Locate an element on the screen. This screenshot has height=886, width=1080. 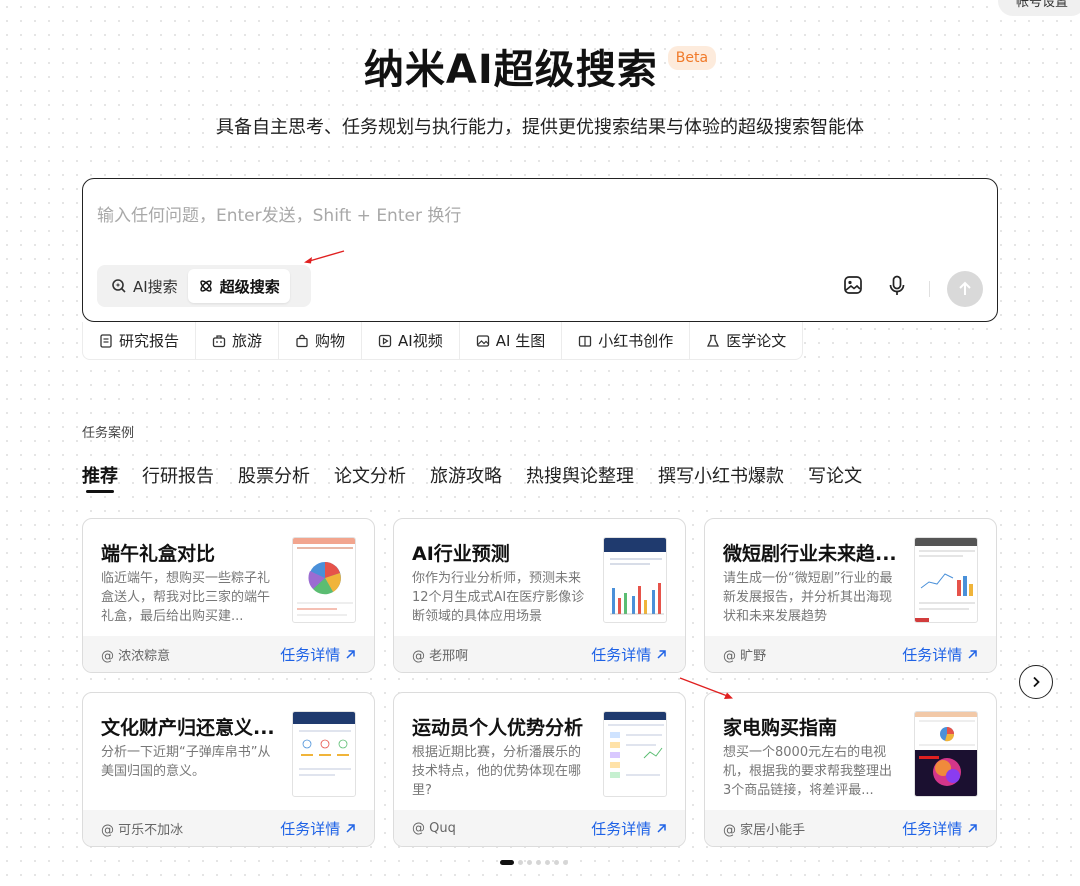
case-card-footer: @ 旷野 任务详情 is located at coordinates (850, 654).